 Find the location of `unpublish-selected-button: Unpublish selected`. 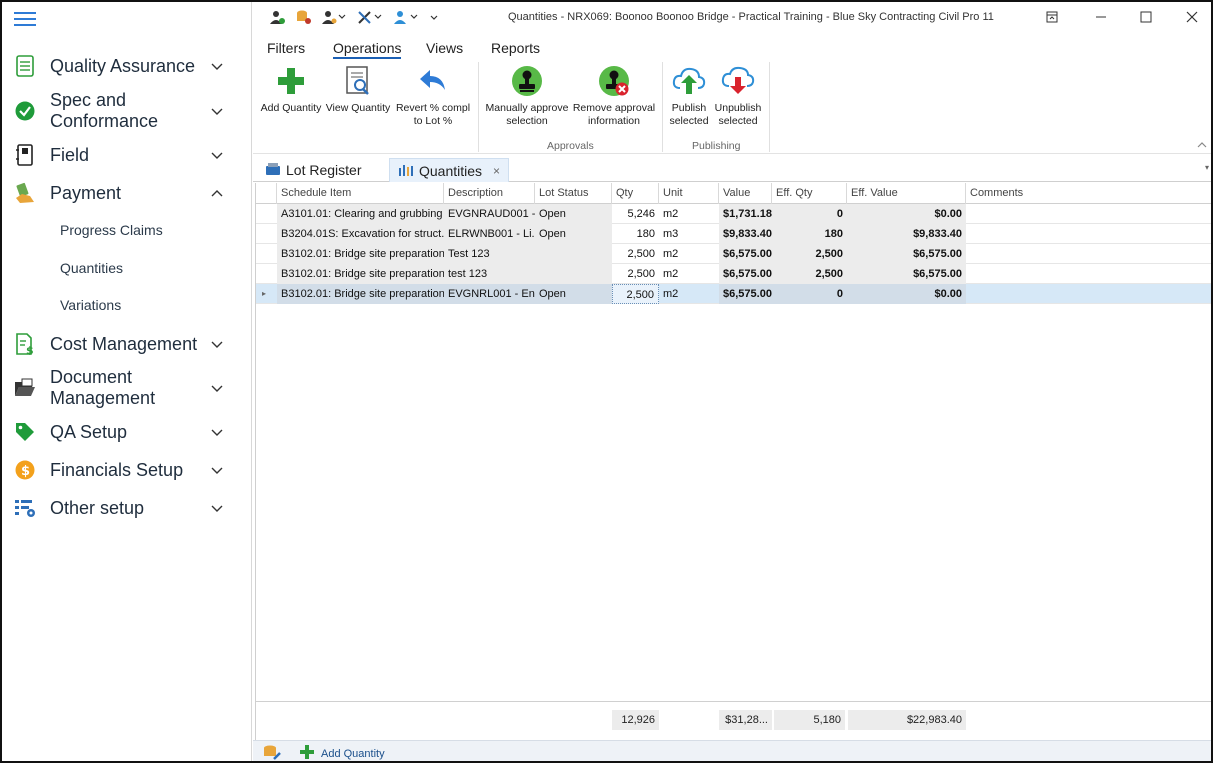

unpublish-selected-button: Unpublish selected is located at coordinates (738, 96).